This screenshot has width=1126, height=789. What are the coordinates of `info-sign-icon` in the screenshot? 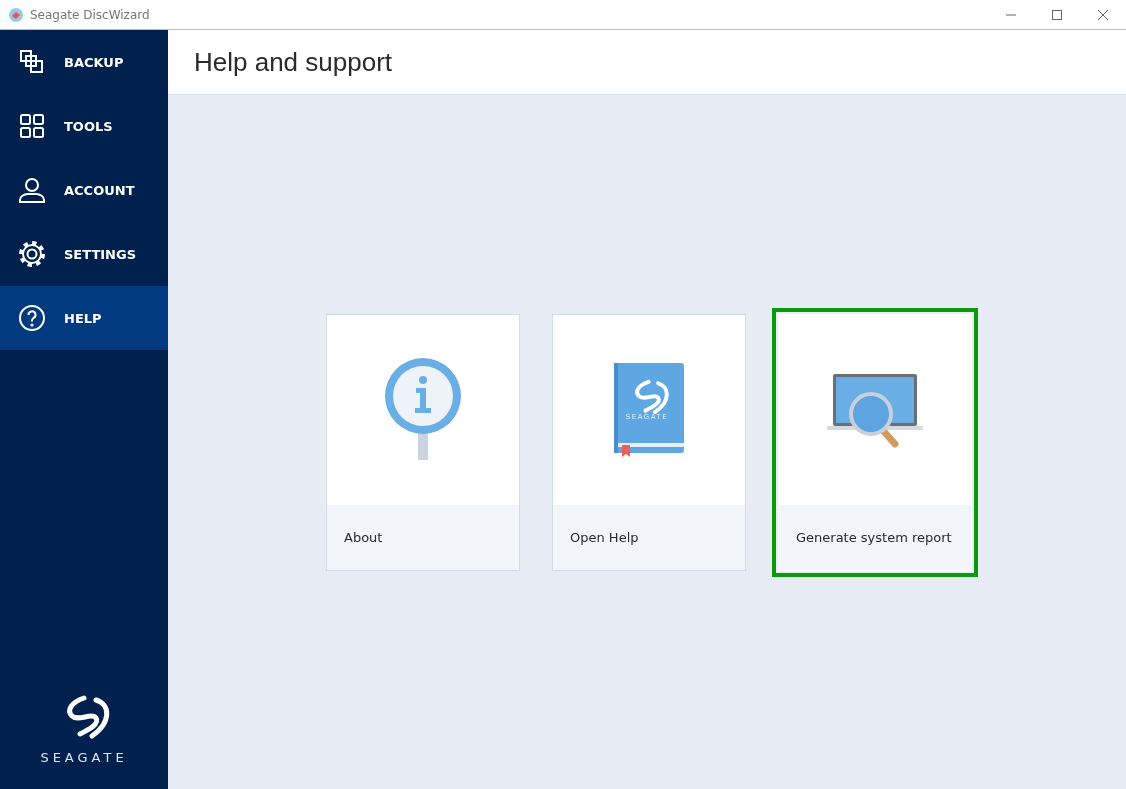 It's located at (423, 409).